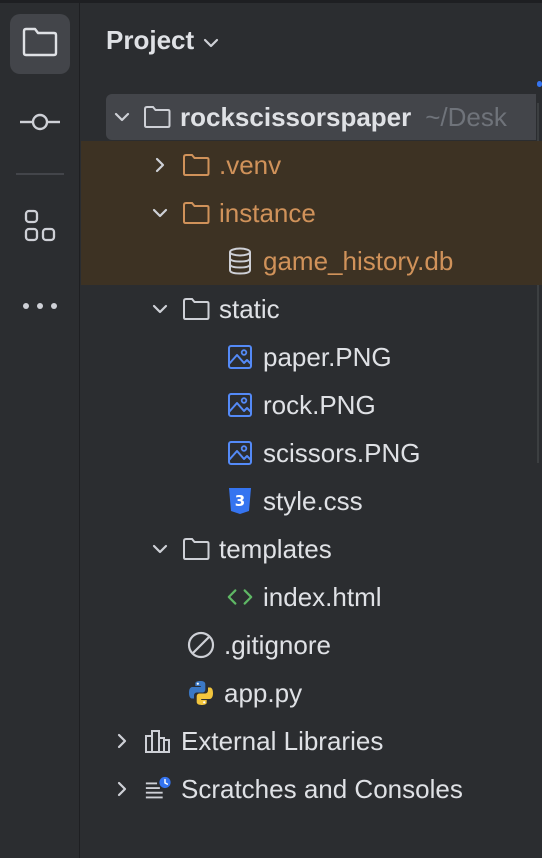 The image size is (542, 858). I want to click on structure-tool-button, so click(40, 228).